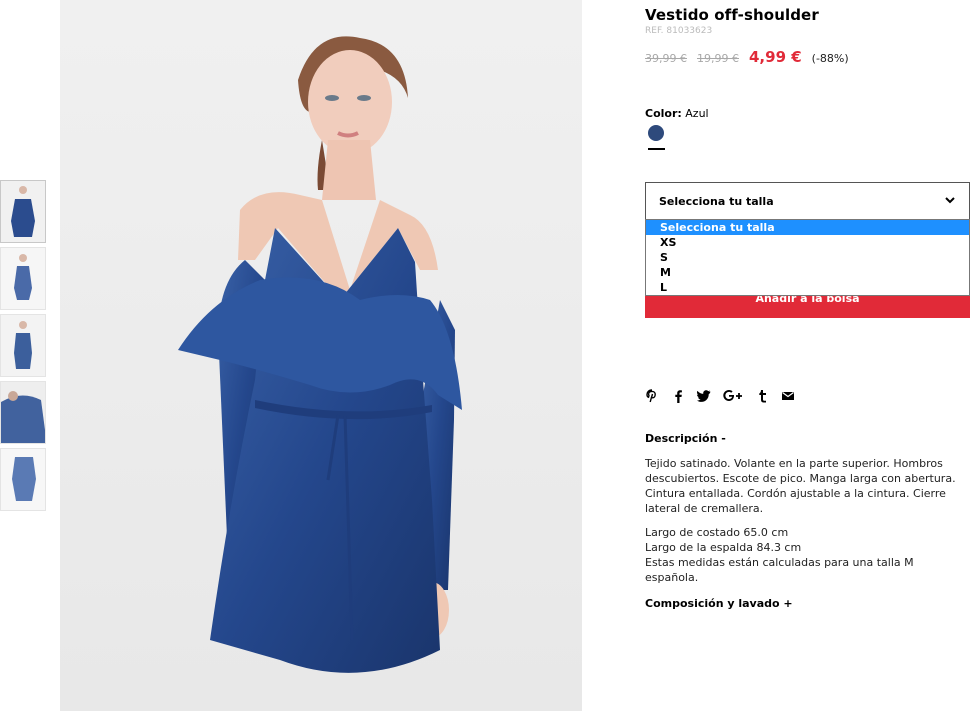  I want to click on size-option-xs: XS, so click(807, 242).